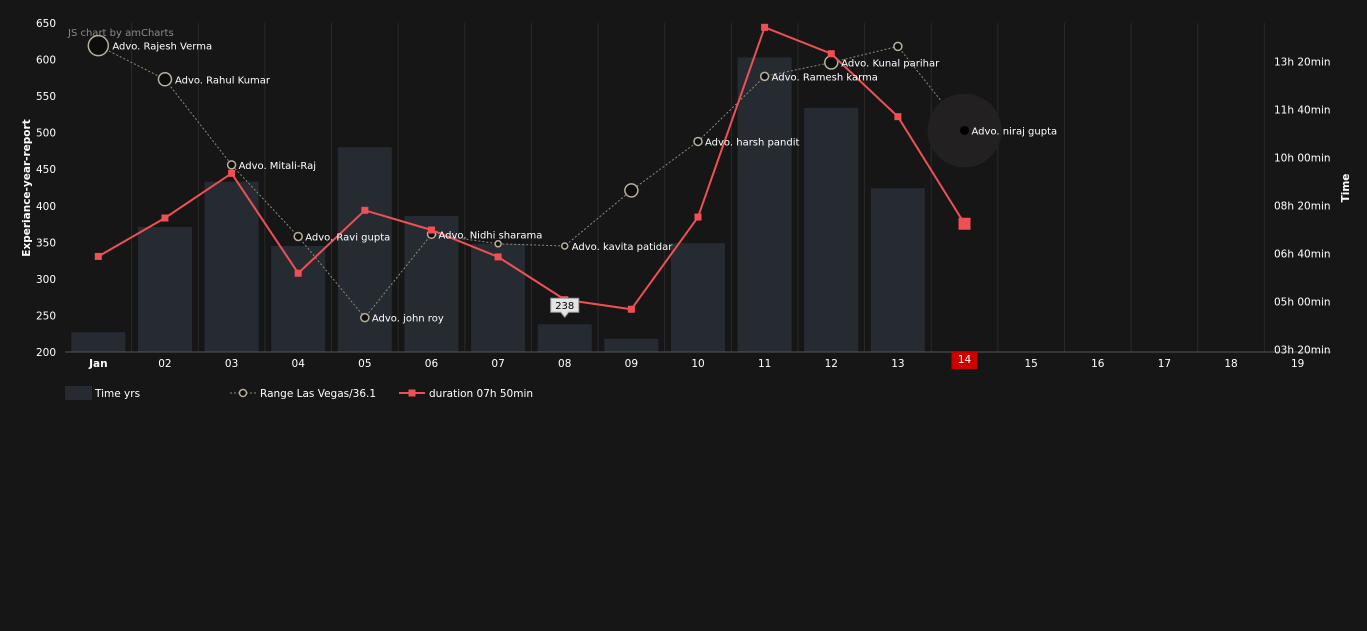 The image size is (1367, 631). Describe the element at coordinates (46, 280) in the screenshot. I see `y-left-tick: 300` at that location.